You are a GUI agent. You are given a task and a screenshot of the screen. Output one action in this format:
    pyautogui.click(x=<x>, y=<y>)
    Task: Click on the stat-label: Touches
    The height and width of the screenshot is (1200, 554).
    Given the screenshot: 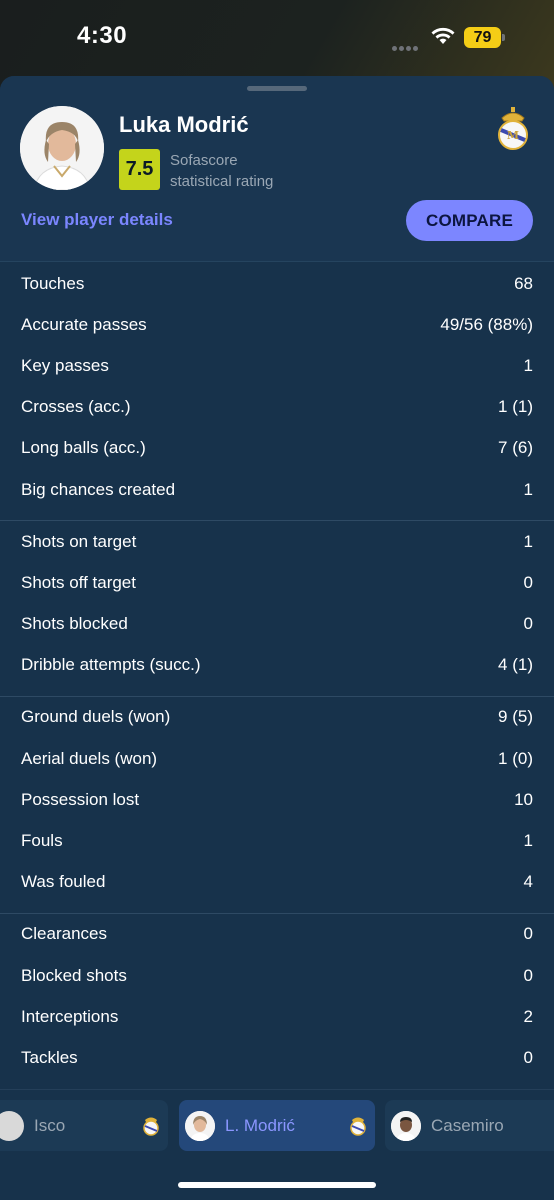 What is the action you would take?
    pyautogui.click(x=53, y=283)
    